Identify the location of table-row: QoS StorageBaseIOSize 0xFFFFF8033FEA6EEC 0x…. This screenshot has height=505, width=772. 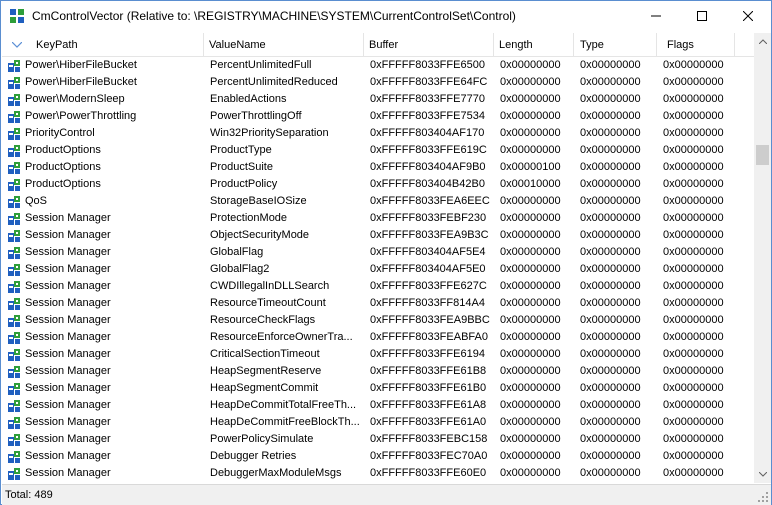
(378, 201).